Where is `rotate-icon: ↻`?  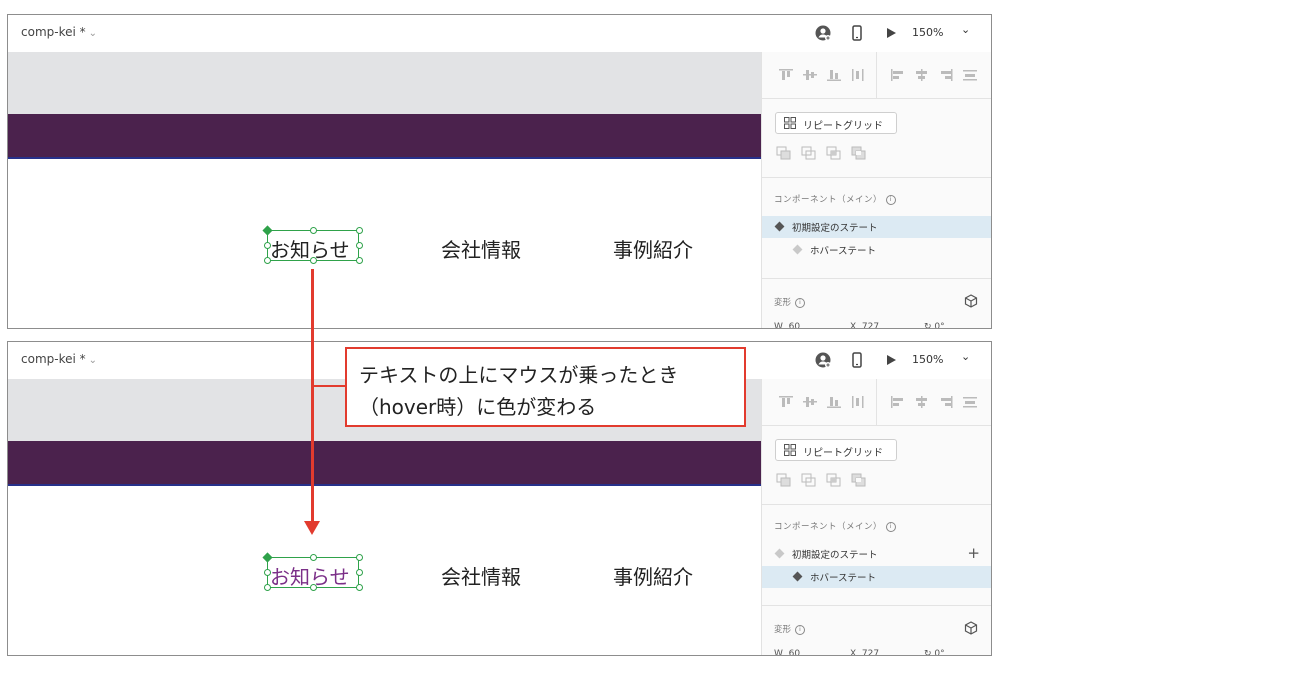
rotate-icon: ↻ is located at coordinates (928, 652).